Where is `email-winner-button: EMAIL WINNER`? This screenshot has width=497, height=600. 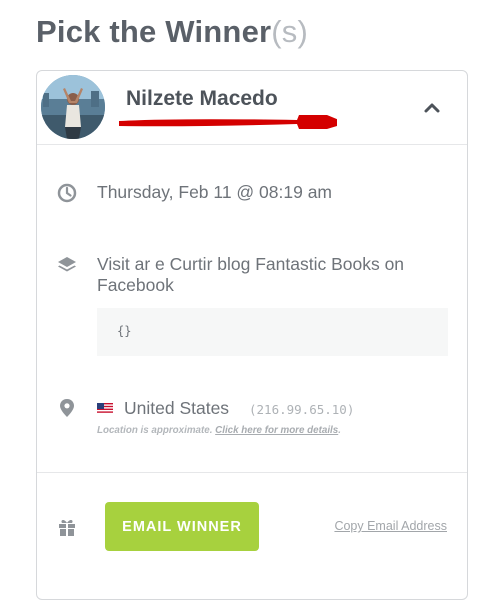 email-winner-button: EMAIL WINNER is located at coordinates (182, 526).